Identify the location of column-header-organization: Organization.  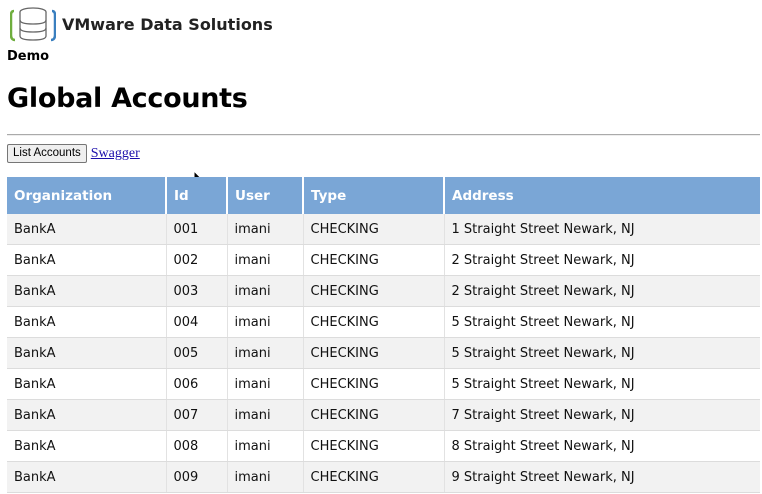
(87, 195).